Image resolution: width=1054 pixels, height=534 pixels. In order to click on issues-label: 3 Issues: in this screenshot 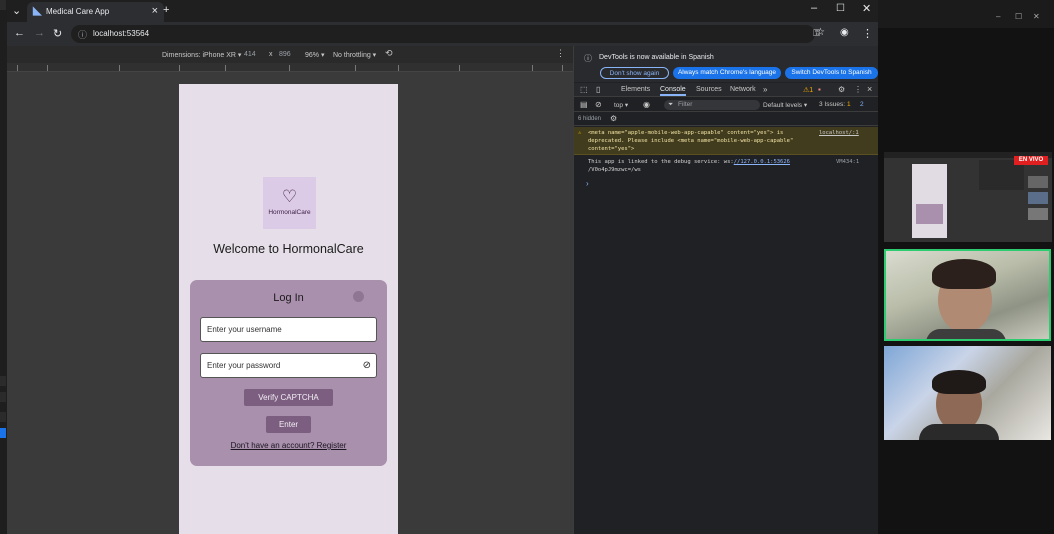, I will do `click(832, 104)`.